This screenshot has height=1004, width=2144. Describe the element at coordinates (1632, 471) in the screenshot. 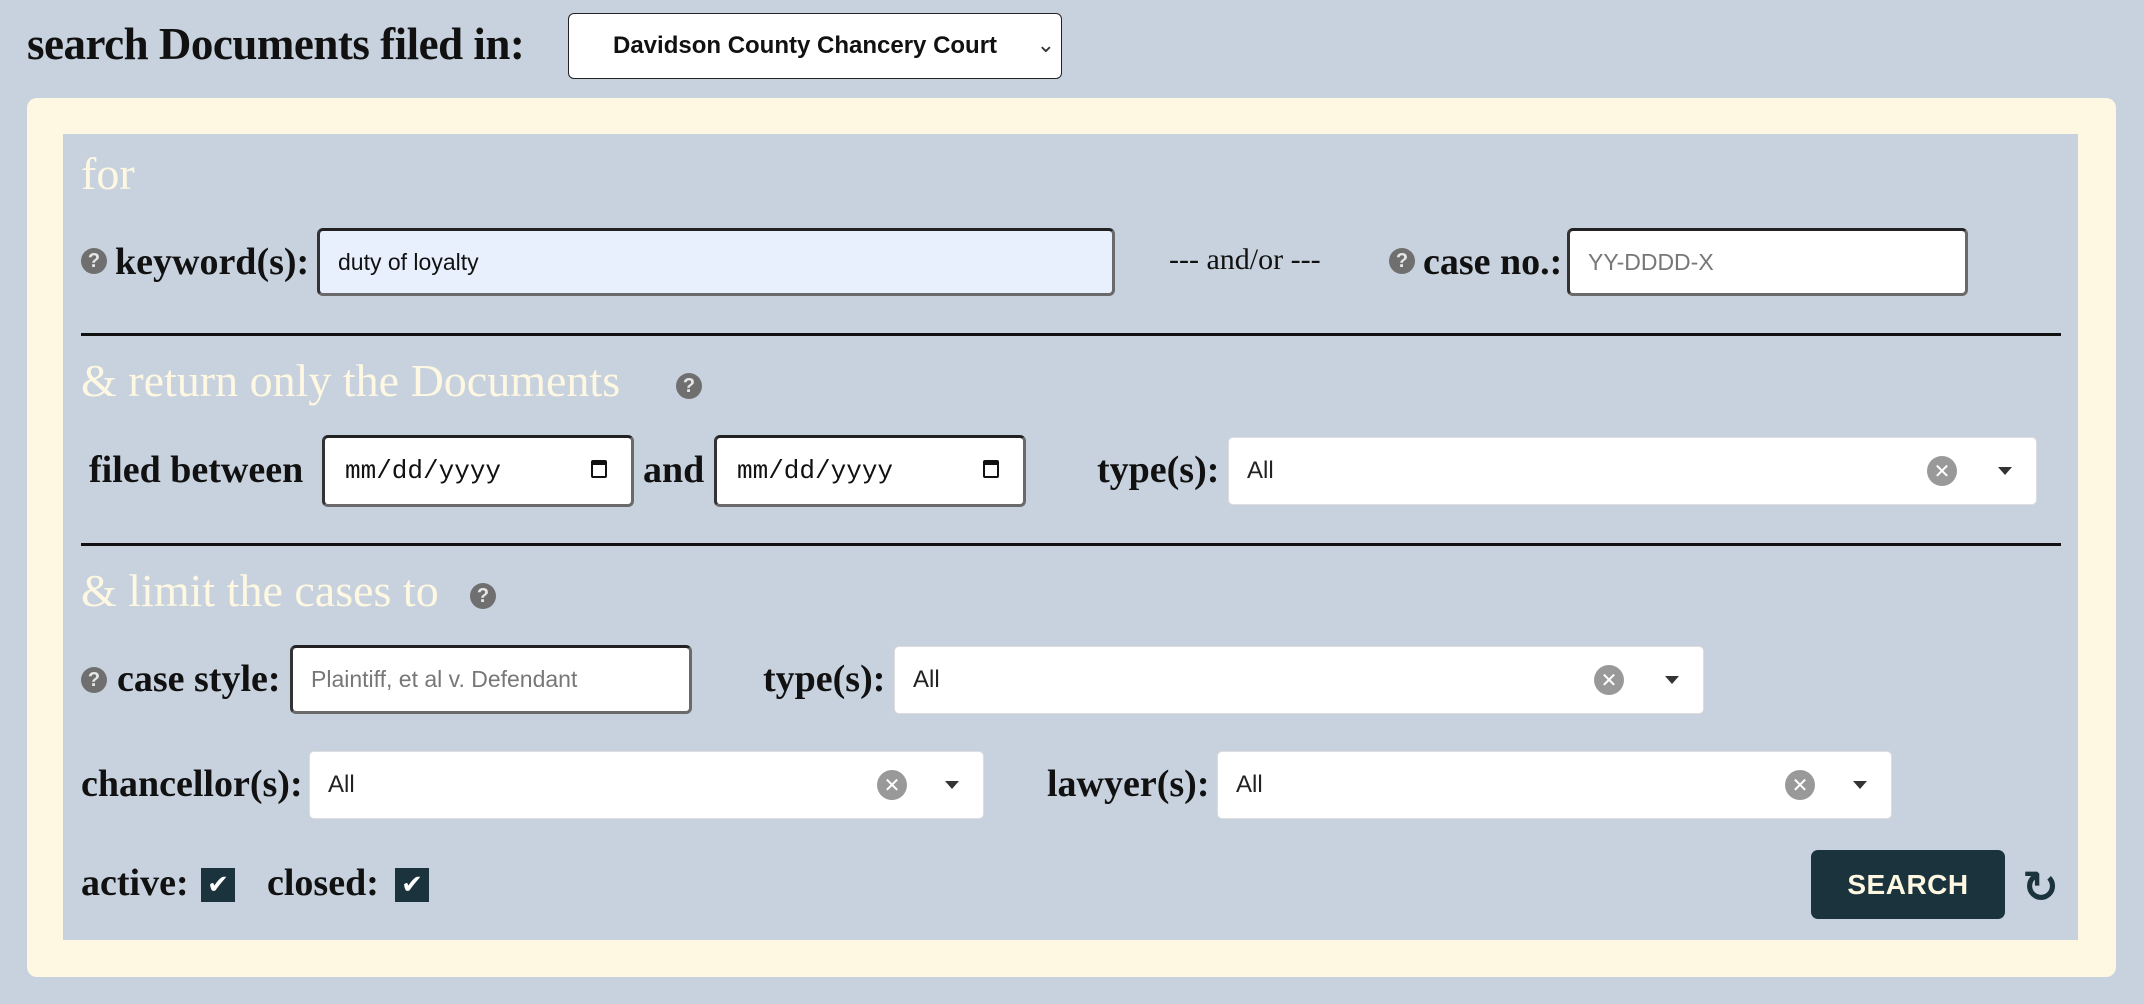

I see `document-types-select: All ✕` at that location.